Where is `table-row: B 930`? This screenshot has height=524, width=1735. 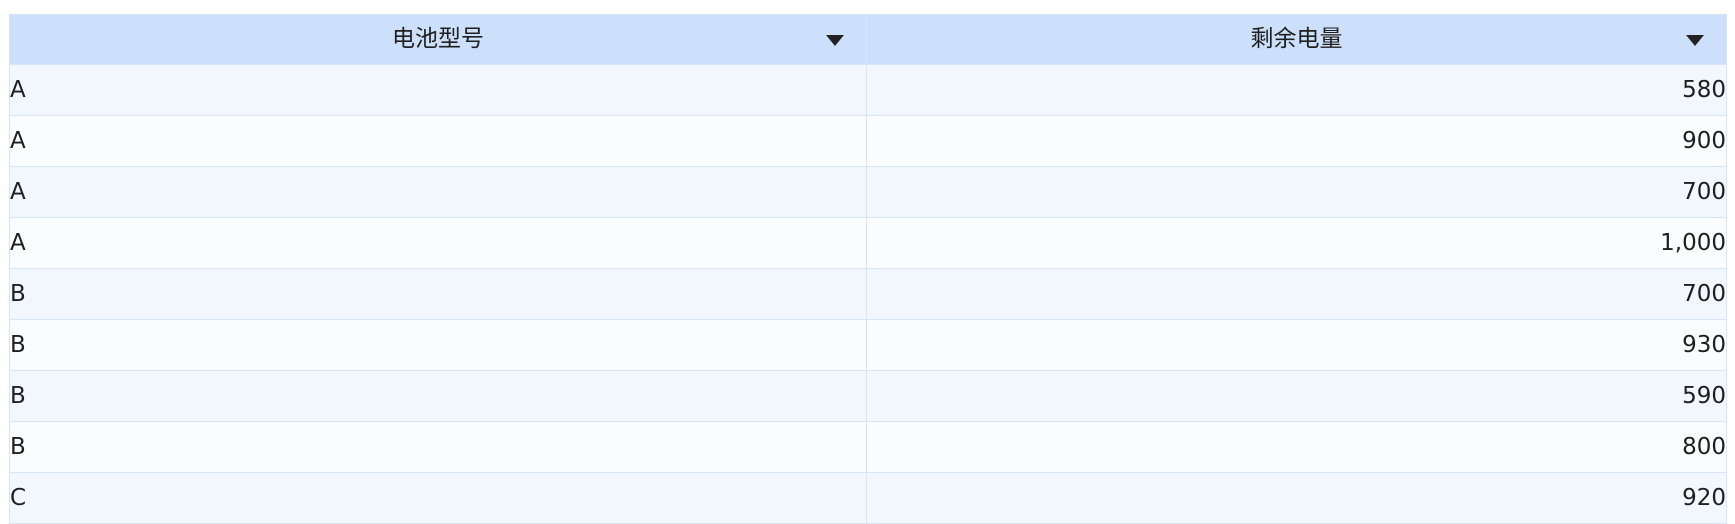
table-row: B 930 is located at coordinates (868, 345).